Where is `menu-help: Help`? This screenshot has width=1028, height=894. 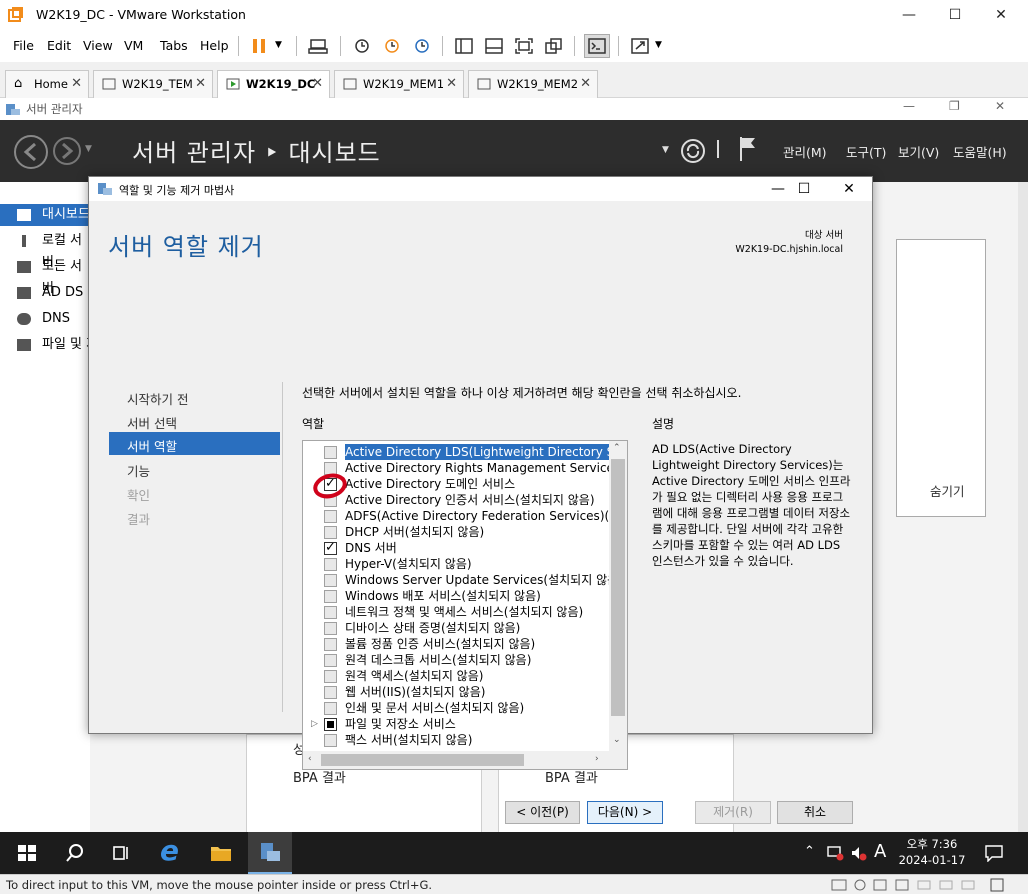 menu-help: Help is located at coordinates (214, 45).